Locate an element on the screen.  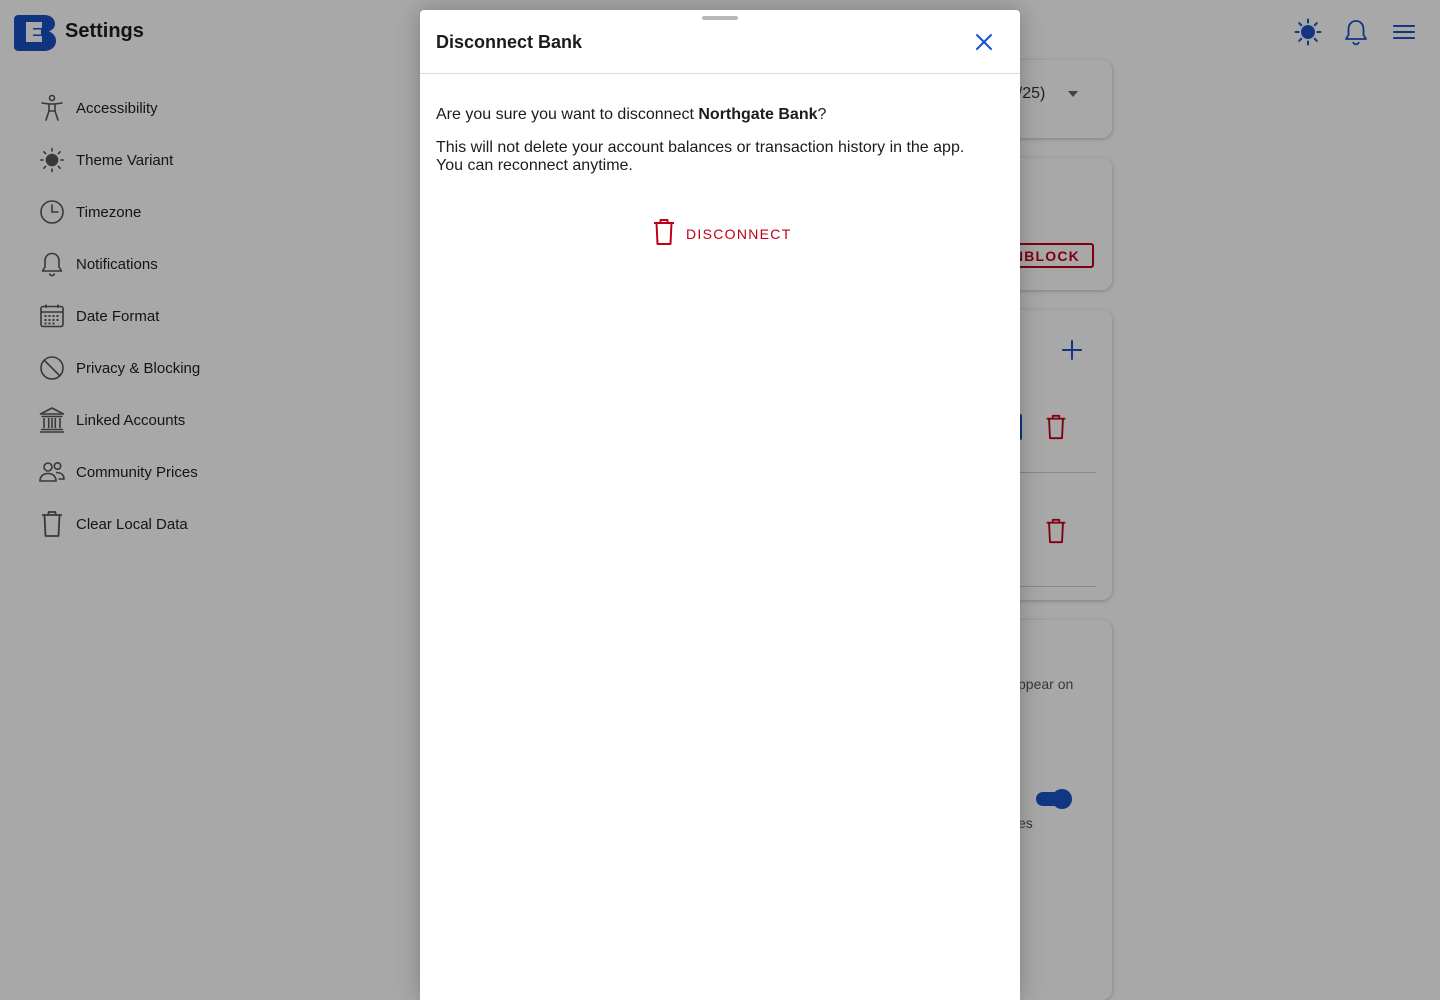
confirm-prefix: Are you sure you want to disconnect is located at coordinates (567, 114).